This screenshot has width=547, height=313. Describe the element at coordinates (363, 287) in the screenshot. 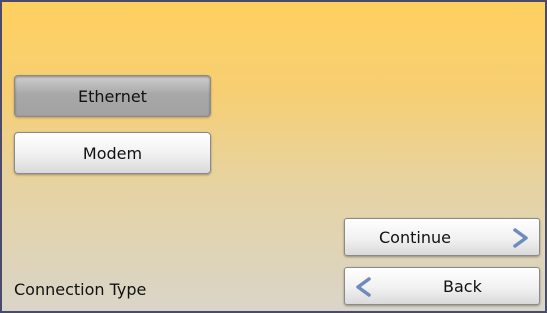

I see `chevron-left-icon` at that location.